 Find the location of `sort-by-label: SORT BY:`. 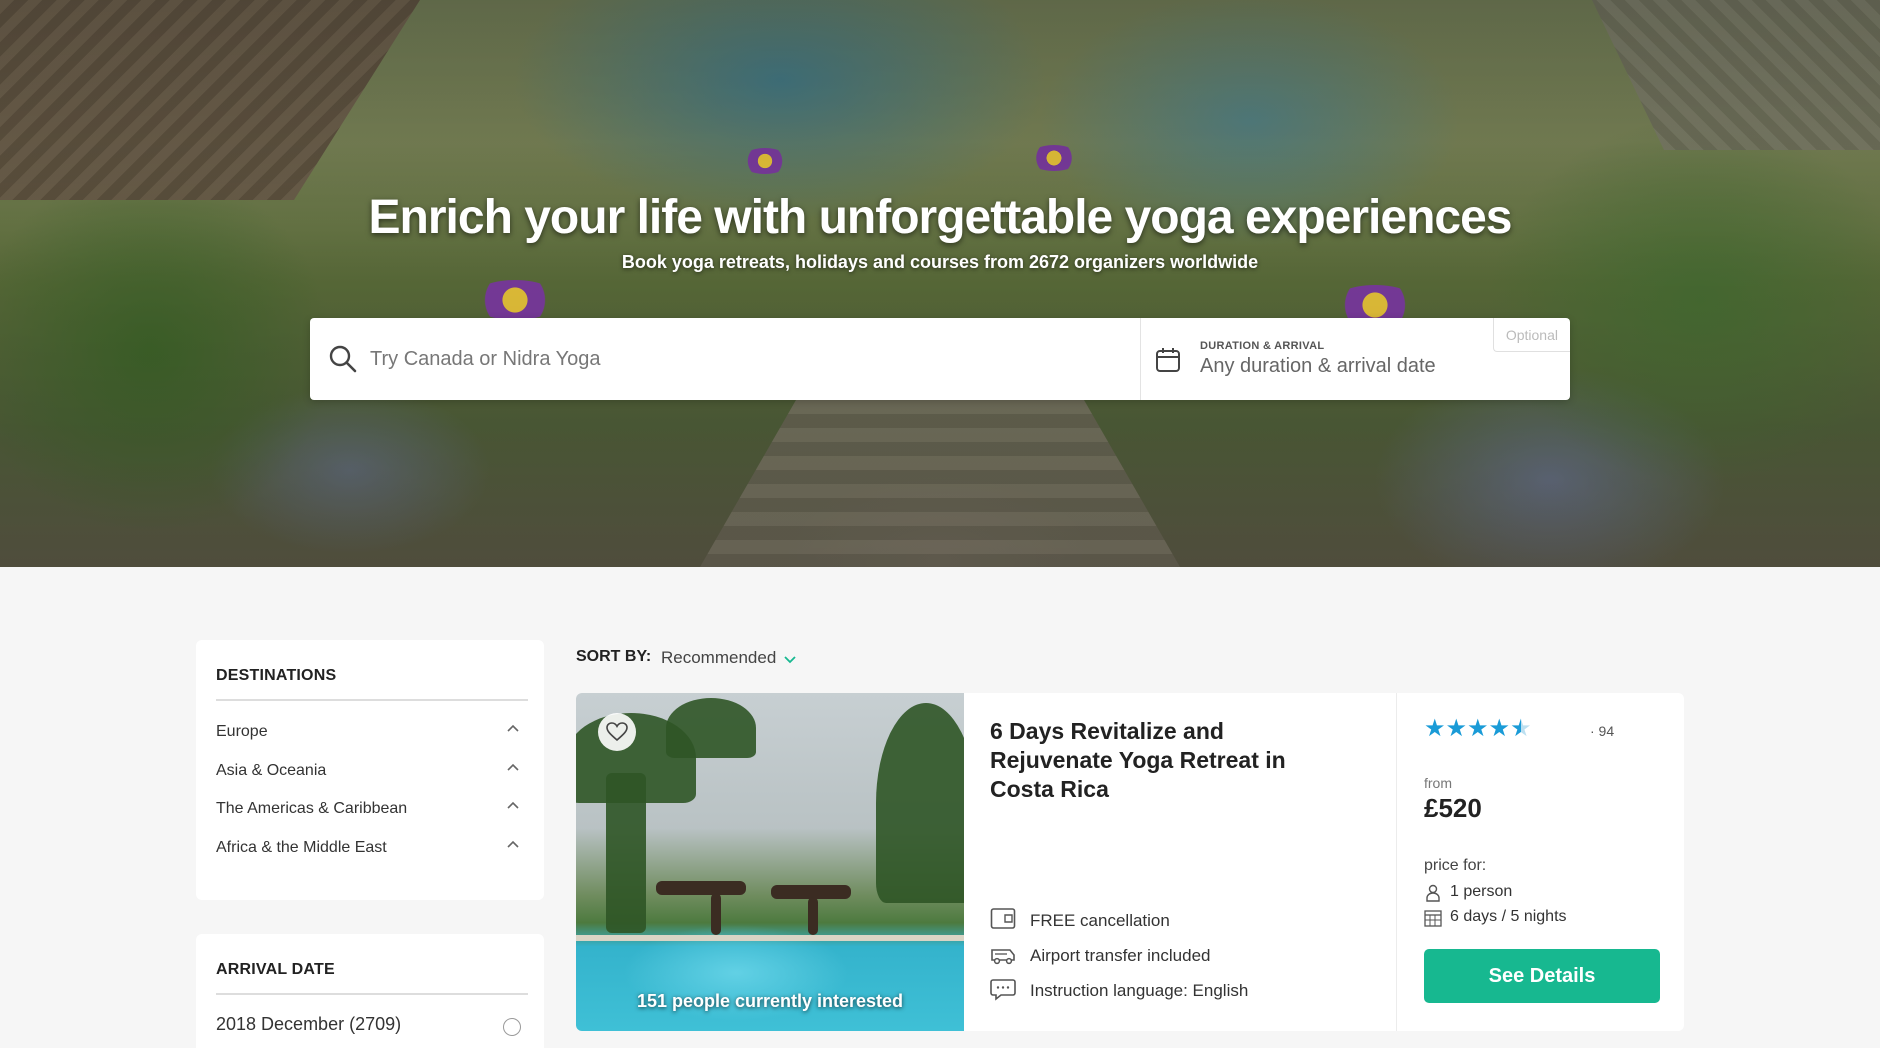

sort-by-label: SORT BY: is located at coordinates (614, 656).